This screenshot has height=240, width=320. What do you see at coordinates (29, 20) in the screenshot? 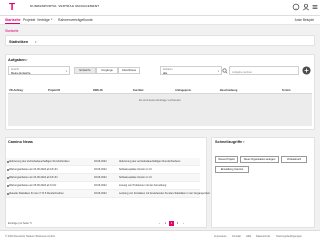
I see `nav-projekte: Projekte` at bounding box center [29, 20].